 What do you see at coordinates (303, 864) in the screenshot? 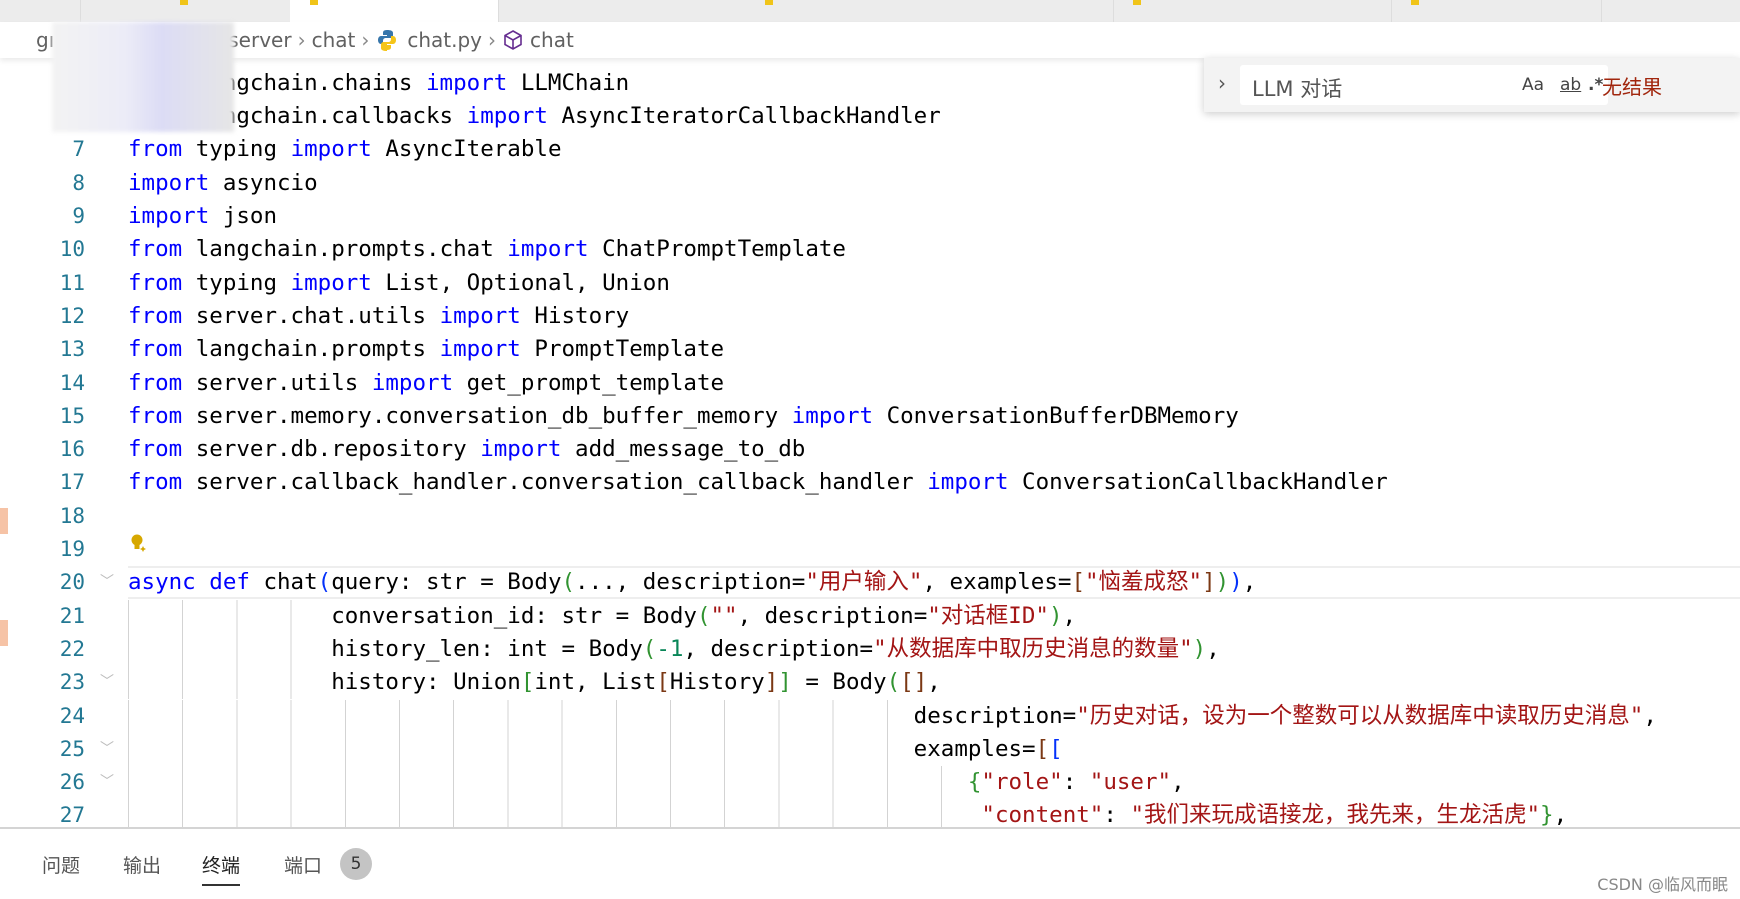
I see `panel-tab-ports: 端口` at bounding box center [303, 864].